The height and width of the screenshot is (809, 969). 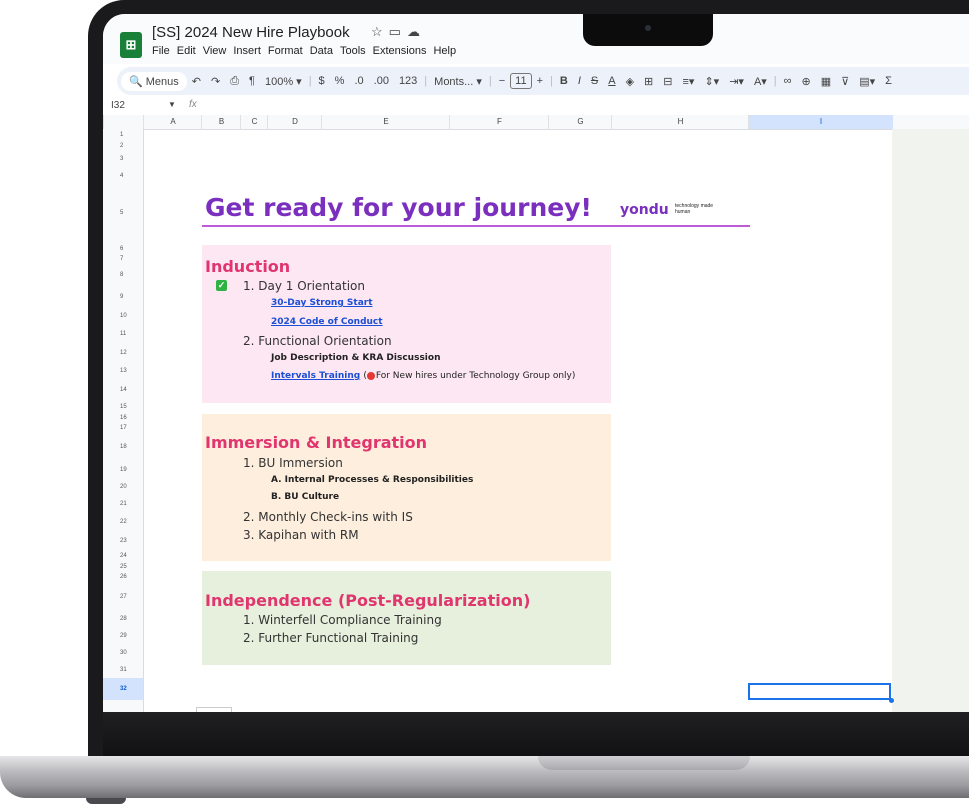 I want to click on row-header: 13, so click(x=123, y=371).